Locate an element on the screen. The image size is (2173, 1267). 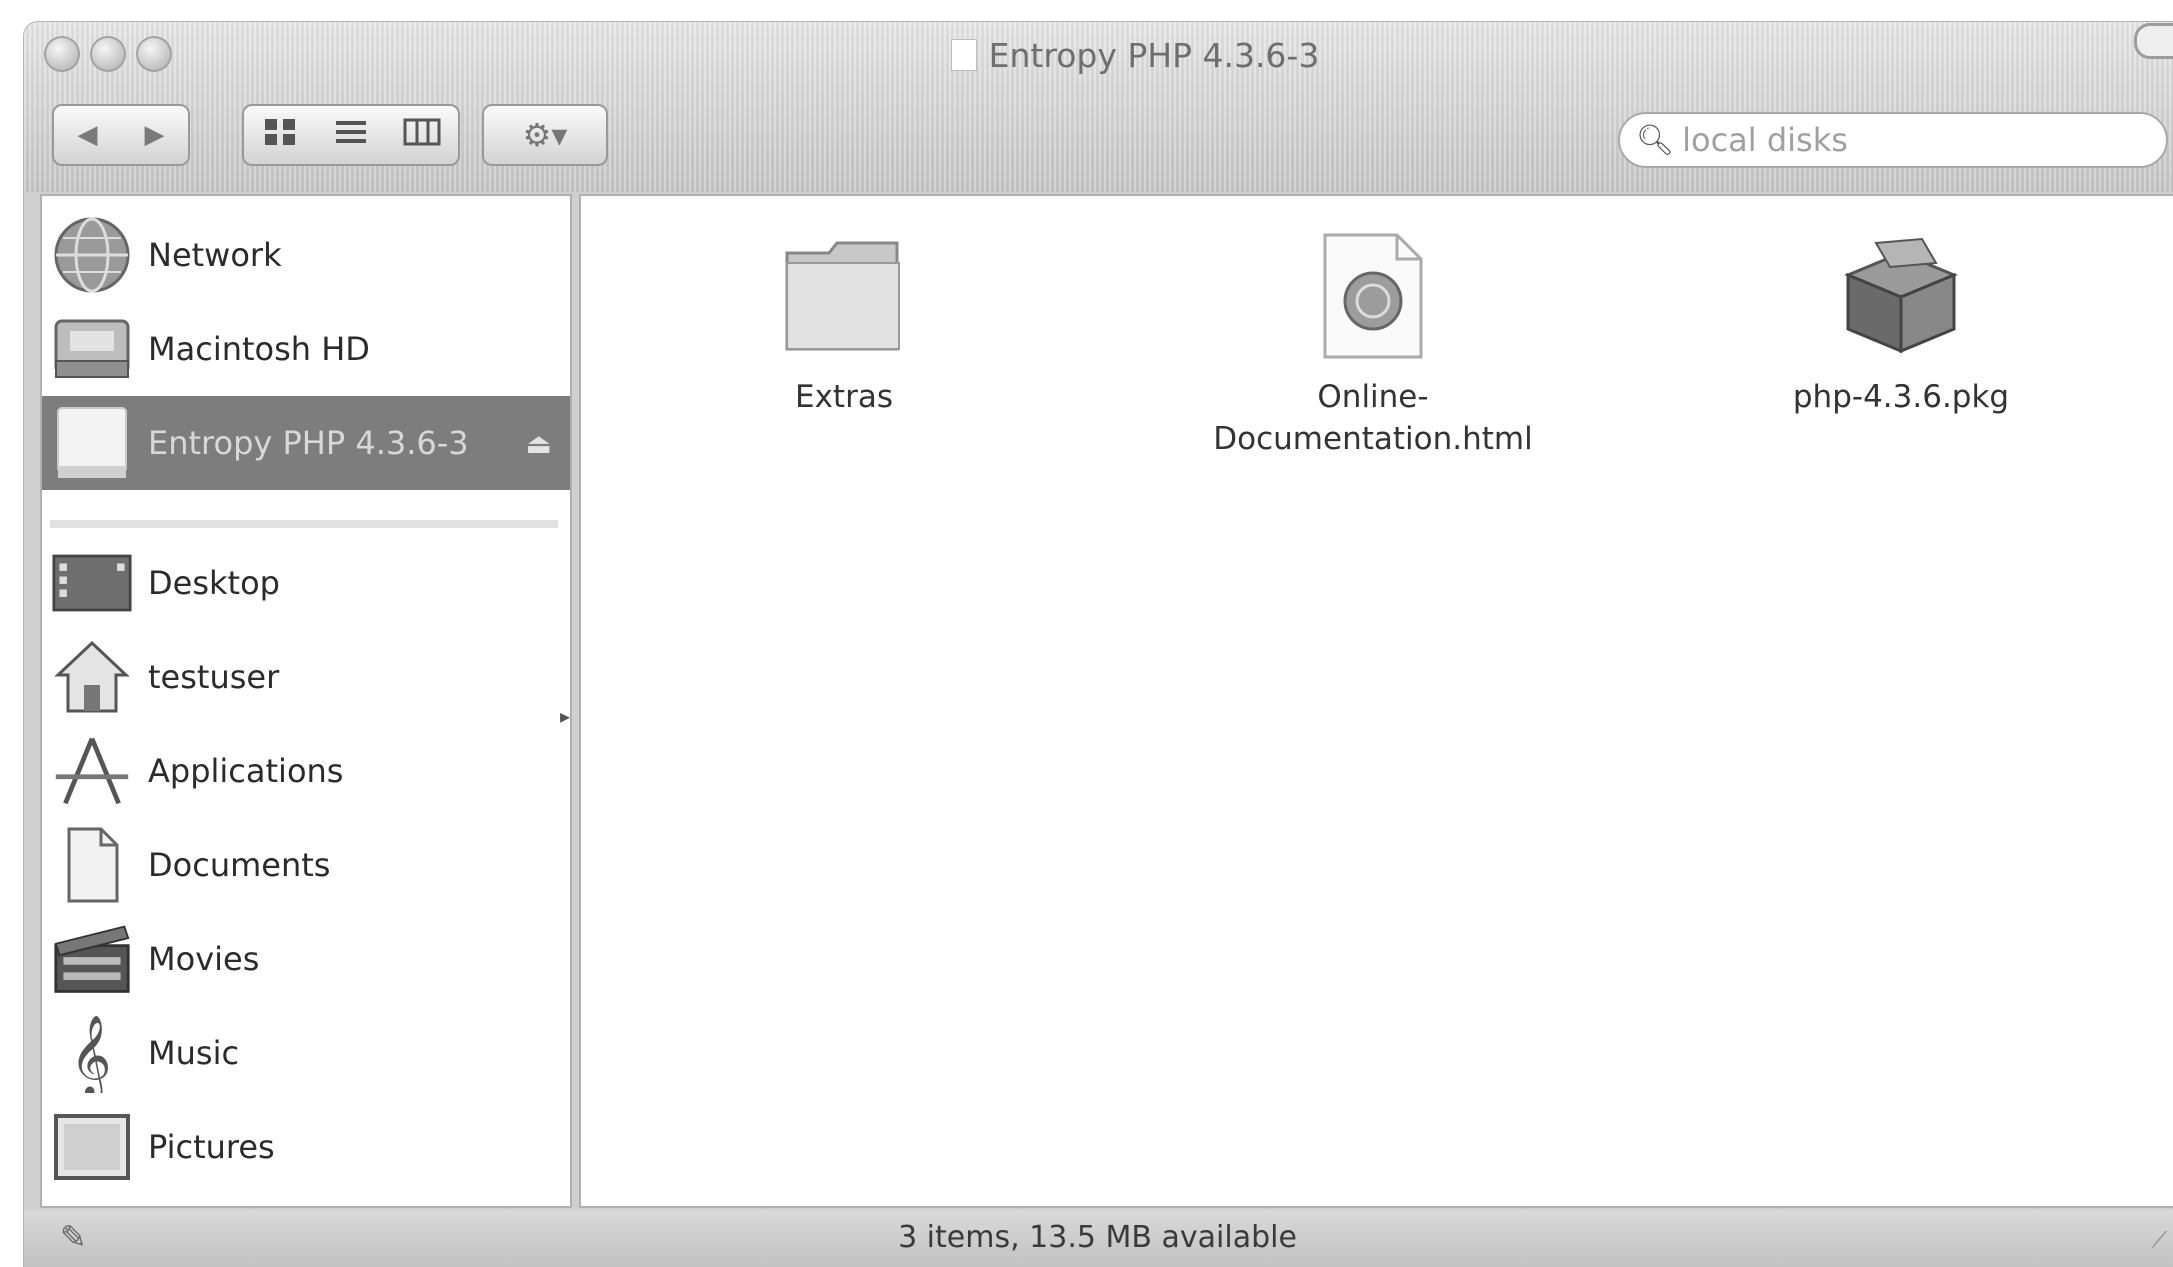
column-view-icon is located at coordinates (422, 131).